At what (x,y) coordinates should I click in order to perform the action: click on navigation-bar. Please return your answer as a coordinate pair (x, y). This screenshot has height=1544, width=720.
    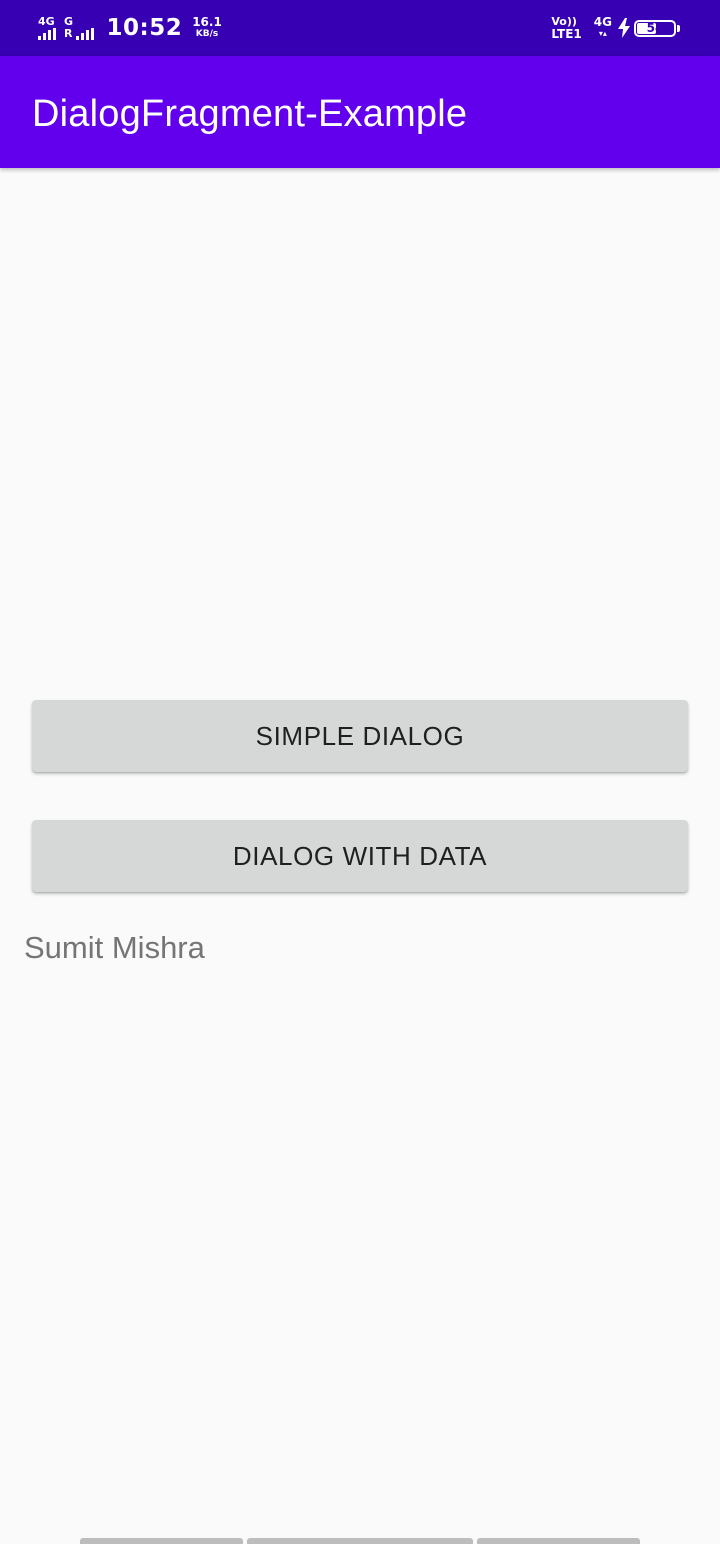
    Looking at the image, I should click on (360, 1541).